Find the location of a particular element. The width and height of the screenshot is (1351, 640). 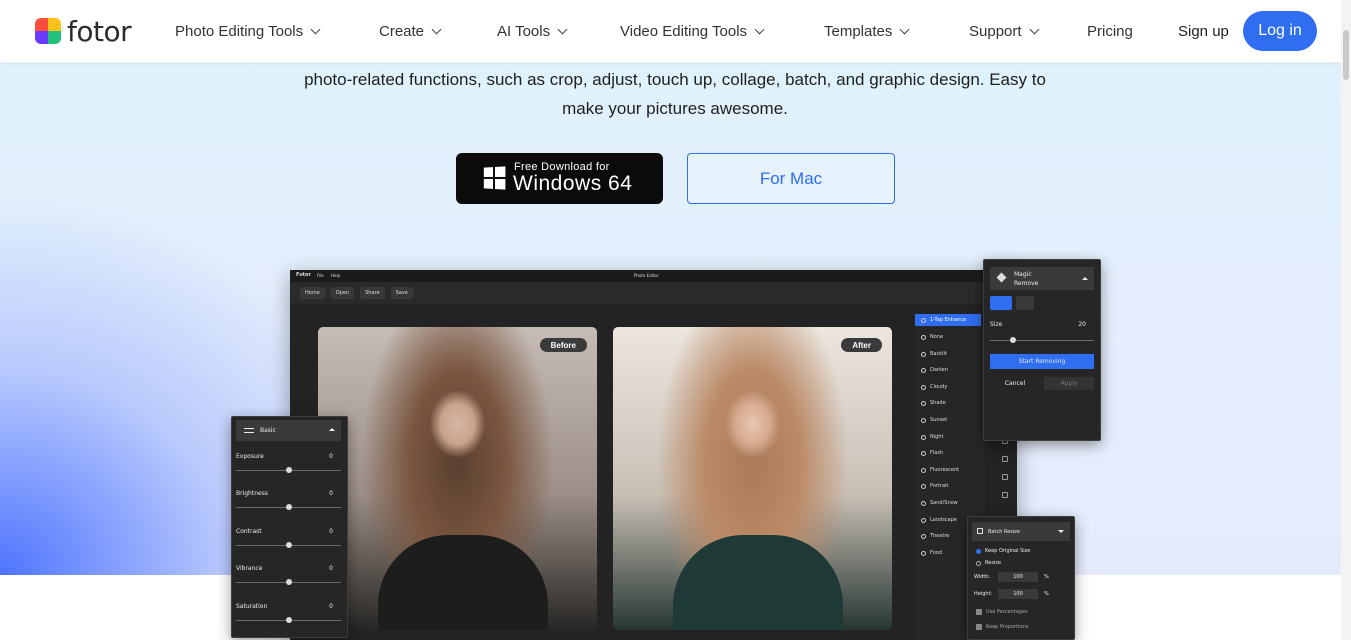

nav-support: Support is located at coordinates (1004, 31).